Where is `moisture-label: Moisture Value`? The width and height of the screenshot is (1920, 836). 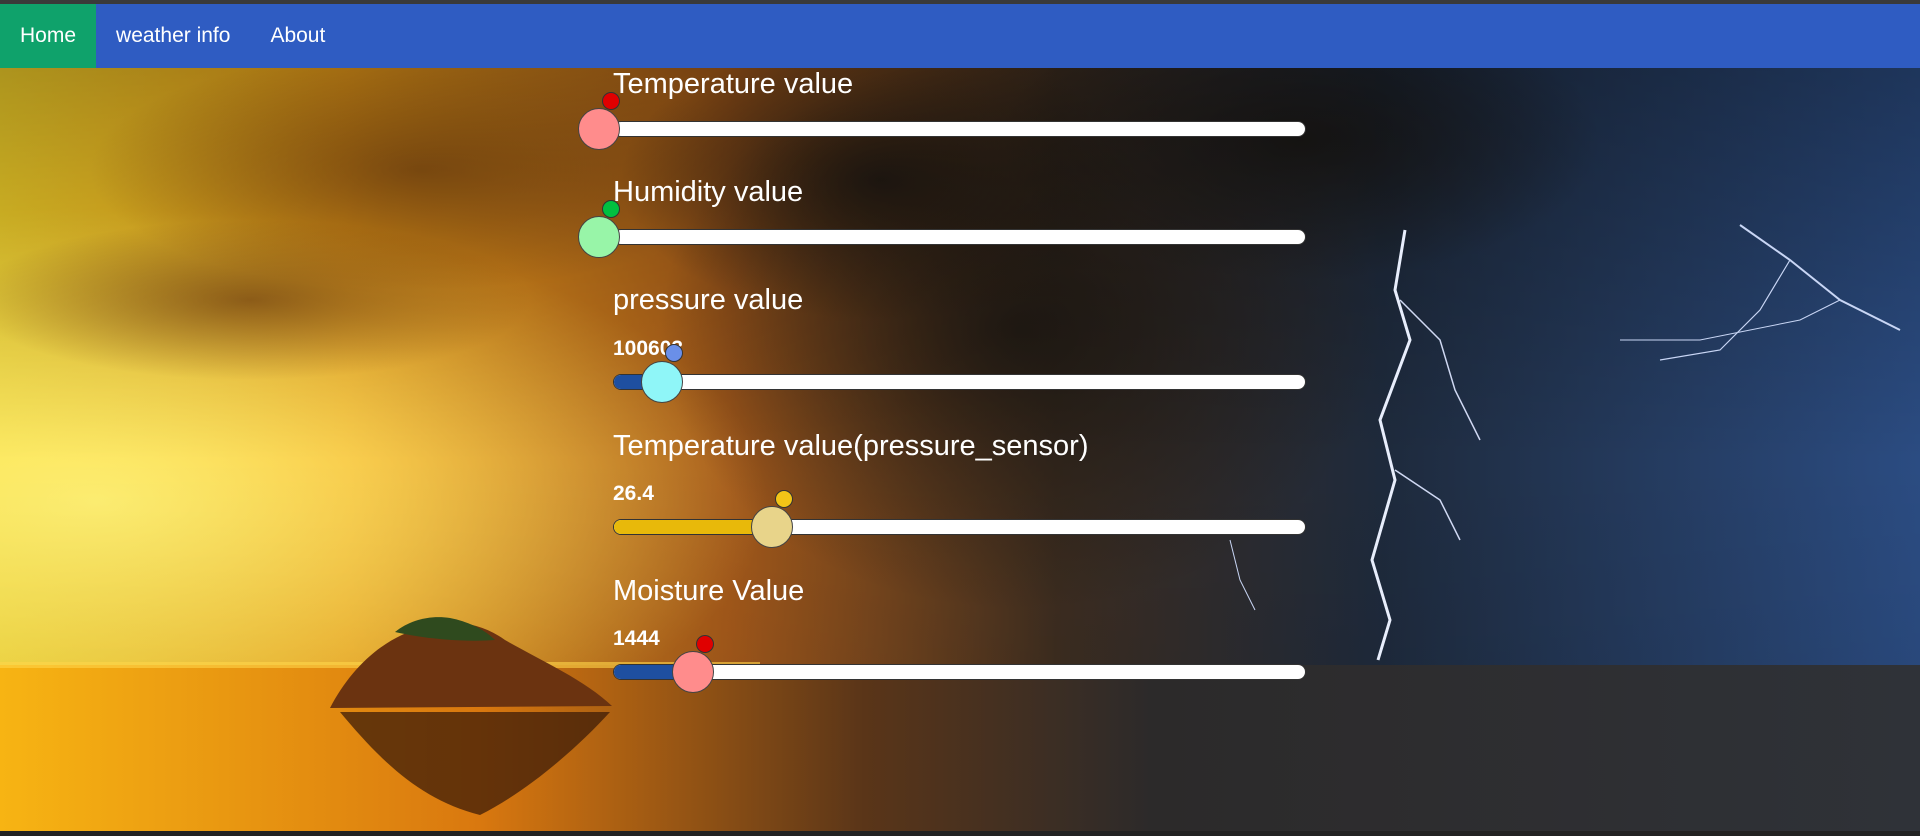
moisture-label: Moisture Value is located at coordinates (709, 591).